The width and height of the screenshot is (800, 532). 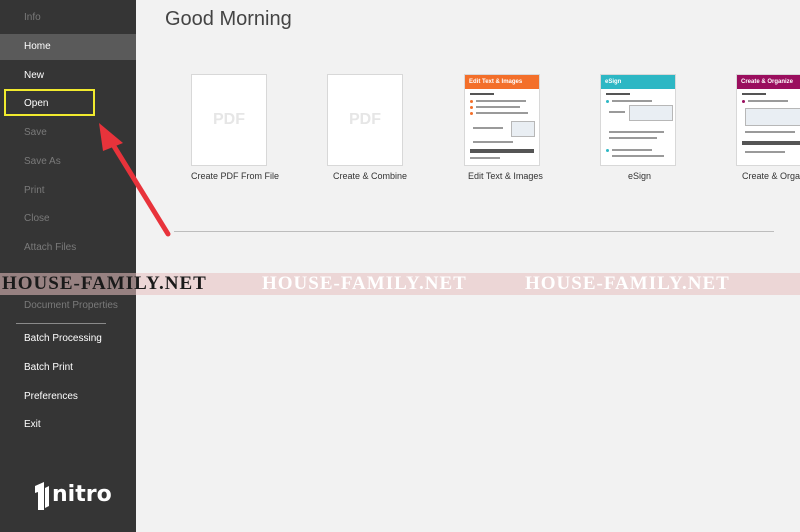 What do you see at coordinates (771, 176) in the screenshot?
I see `tile-caption-create-organize: Create & Organiz` at bounding box center [771, 176].